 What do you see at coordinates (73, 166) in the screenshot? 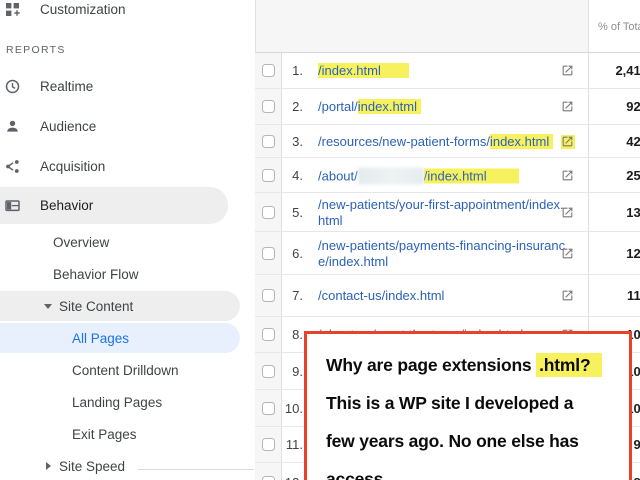
I see `sidebar-item-label: Acquisition` at bounding box center [73, 166].